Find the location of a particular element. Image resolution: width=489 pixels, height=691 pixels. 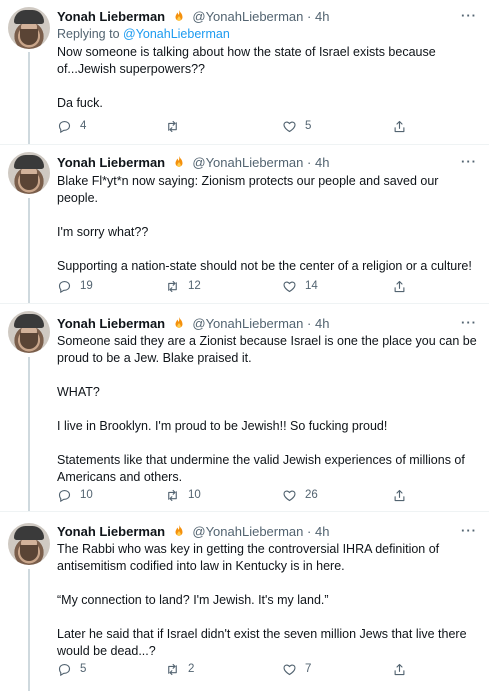

reply-count: 19 is located at coordinates (86, 286).